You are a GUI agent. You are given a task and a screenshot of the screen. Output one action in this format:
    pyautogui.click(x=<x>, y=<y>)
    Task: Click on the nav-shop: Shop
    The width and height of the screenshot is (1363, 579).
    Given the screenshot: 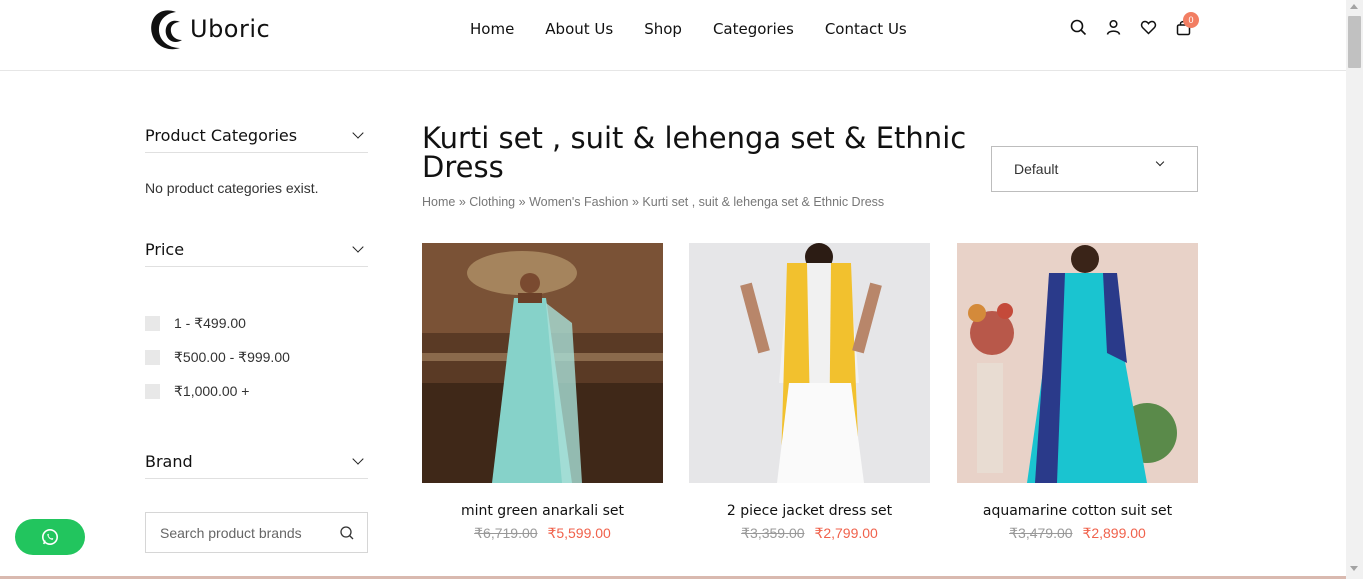 What is the action you would take?
    pyautogui.click(x=663, y=29)
    